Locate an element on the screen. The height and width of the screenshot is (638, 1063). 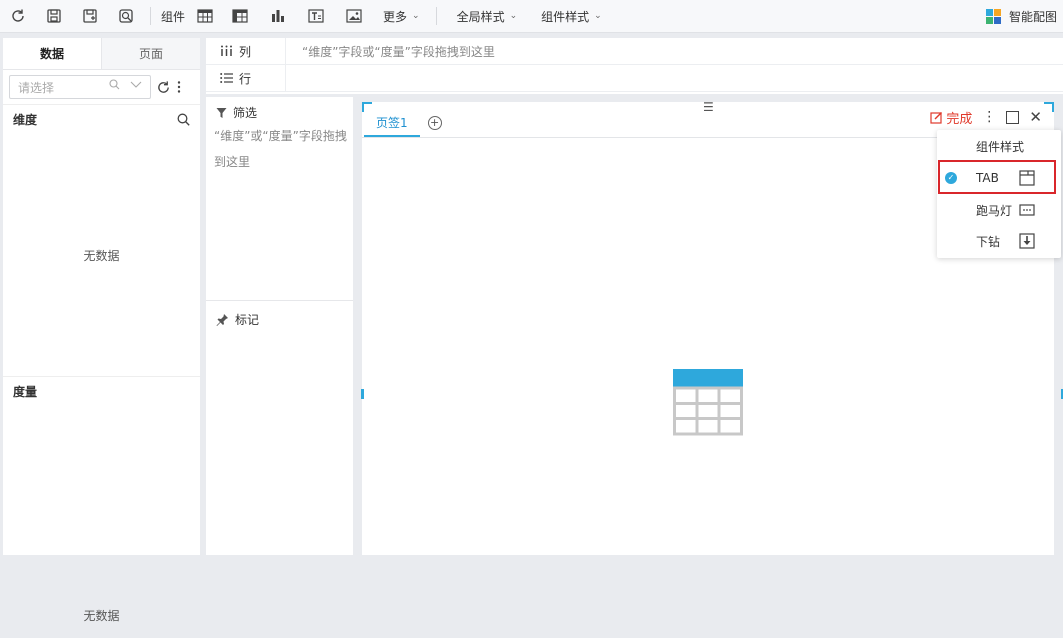
column-drop-zone: 列 “维度”字段或“度量”字段拖拽到这里 is located at coordinates (634, 51).